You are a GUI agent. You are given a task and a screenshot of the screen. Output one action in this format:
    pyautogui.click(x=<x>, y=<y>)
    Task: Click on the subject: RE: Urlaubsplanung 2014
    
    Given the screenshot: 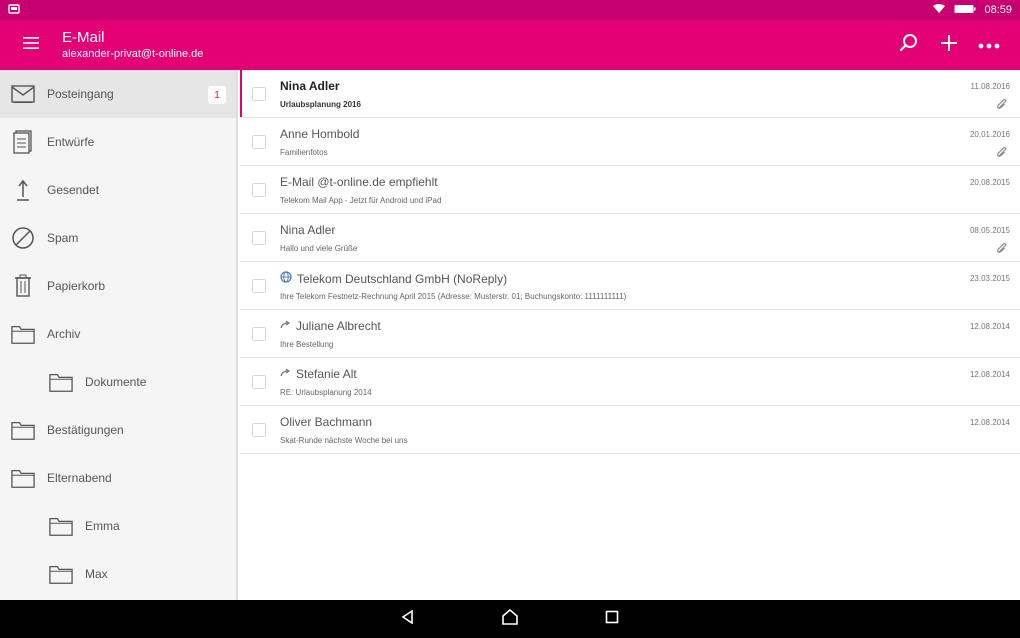 What is the action you would take?
    pyautogui.click(x=326, y=392)
    